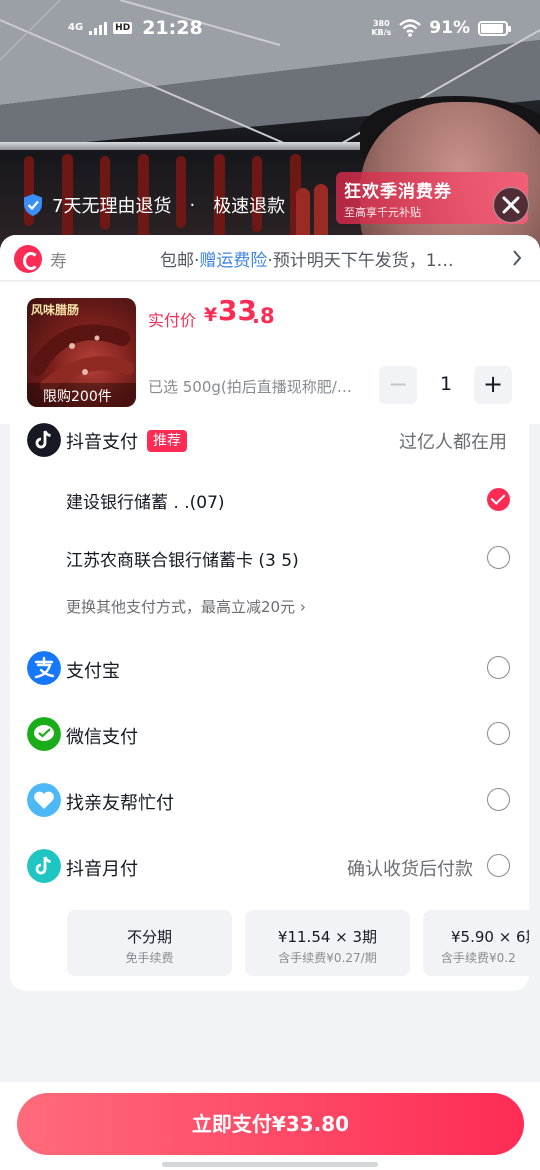  What do you see at coordinates (93, 671) in the screenshot?
I see `alipay-label: 支付宝` at bounding box center [93, 671].